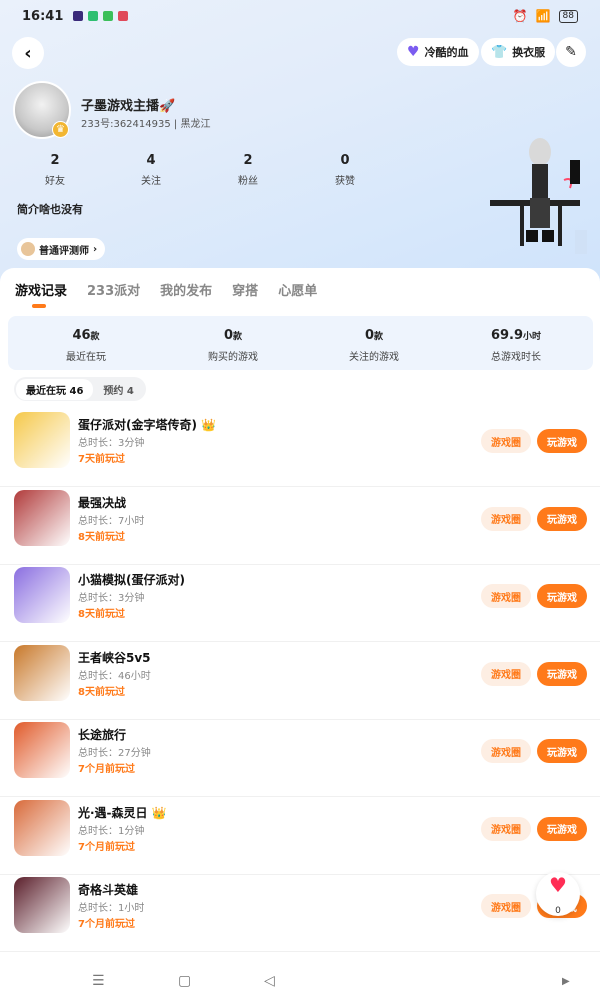  I want to click on tab-my-posts: 我的发布, so click(186, 289).